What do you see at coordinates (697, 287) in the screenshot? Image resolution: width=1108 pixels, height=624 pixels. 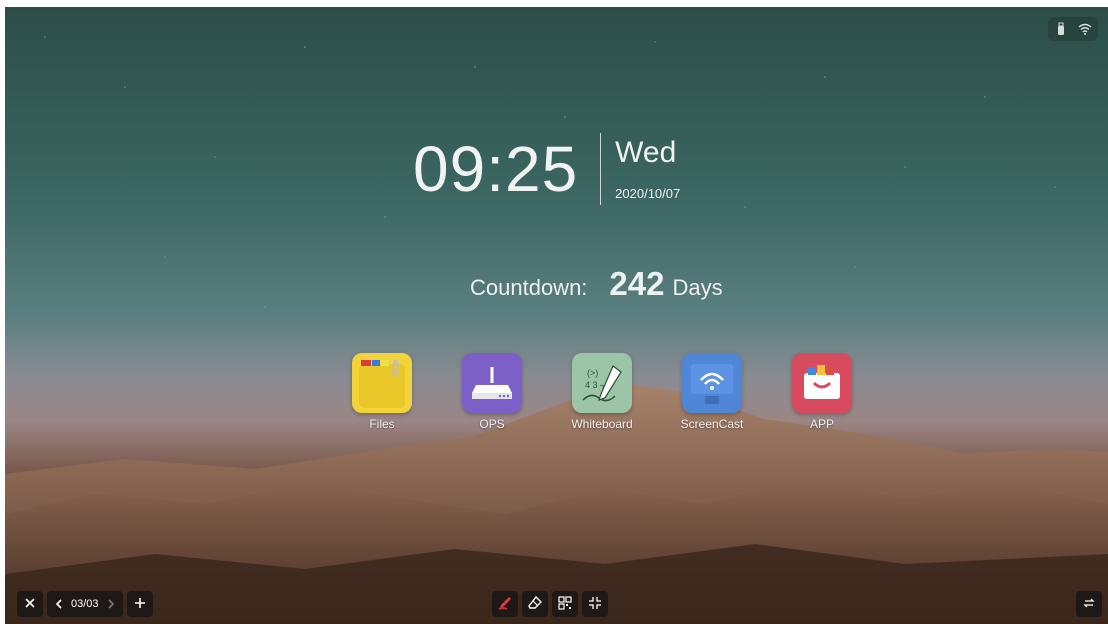 I see `countdown-unit: Days` at bounding box center [697, 287].